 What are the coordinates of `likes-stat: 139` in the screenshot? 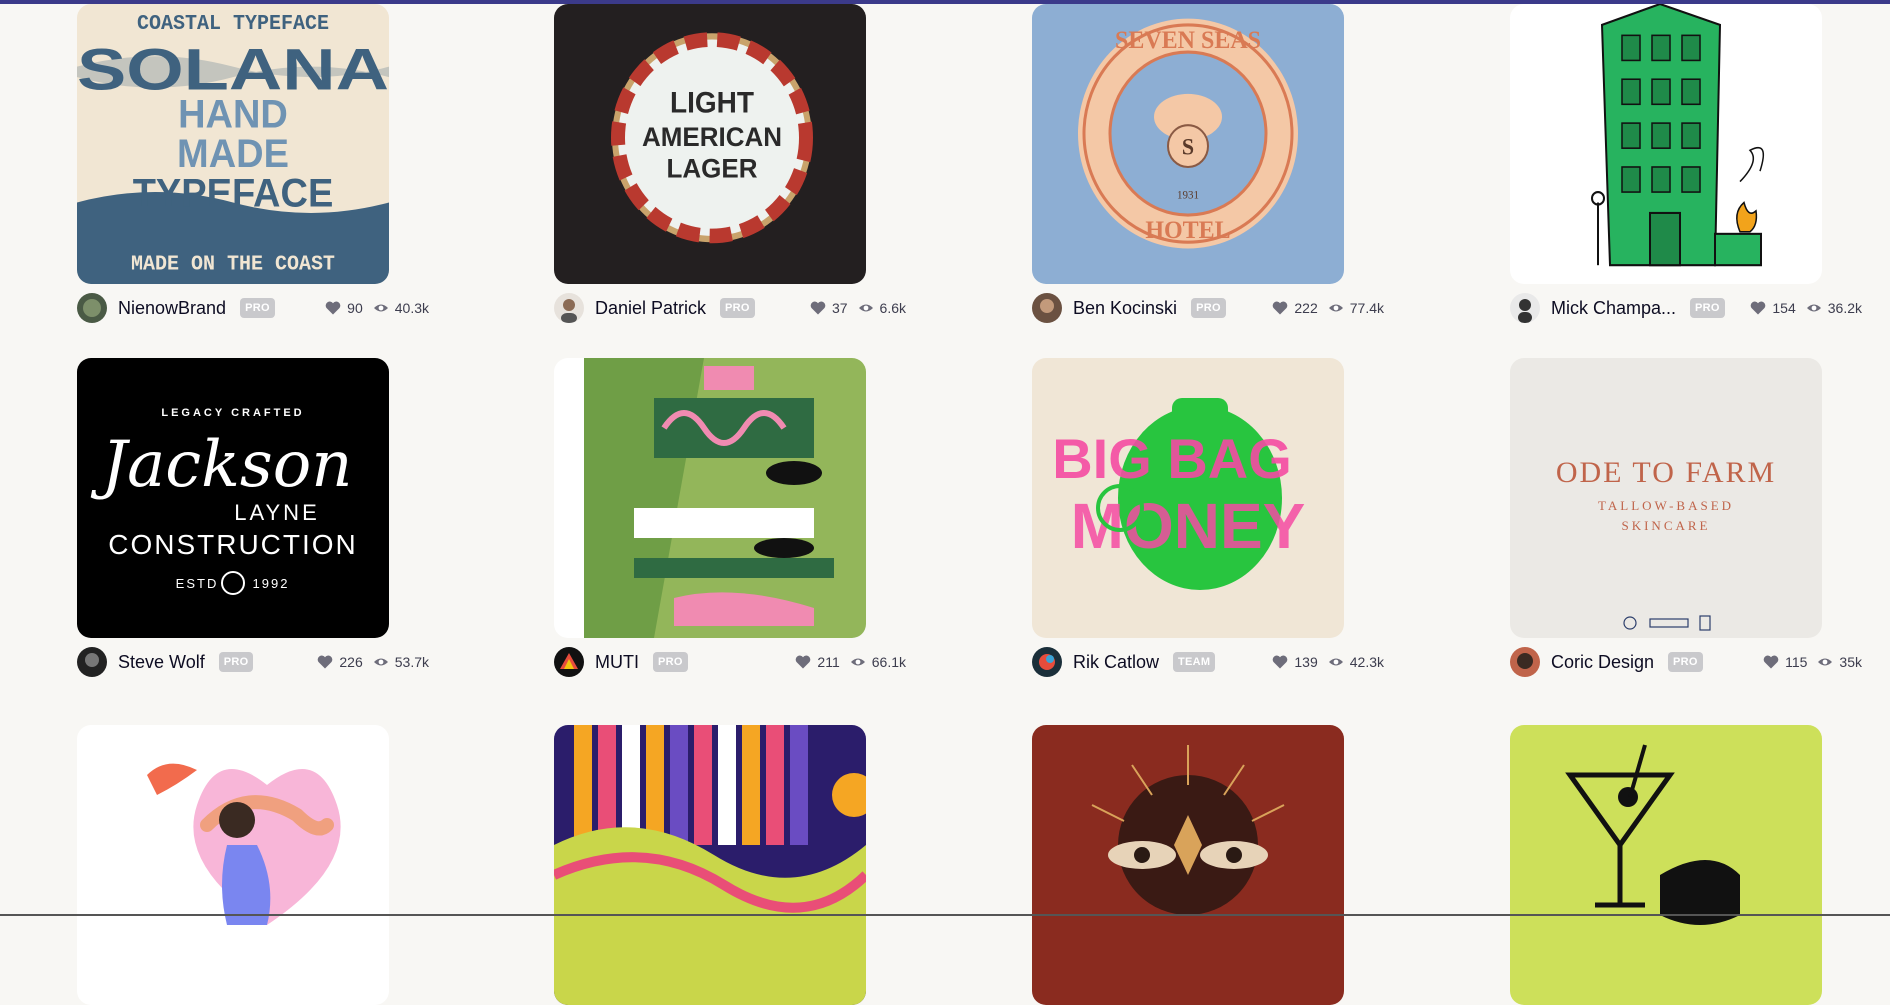 It's located at (1295, 662).